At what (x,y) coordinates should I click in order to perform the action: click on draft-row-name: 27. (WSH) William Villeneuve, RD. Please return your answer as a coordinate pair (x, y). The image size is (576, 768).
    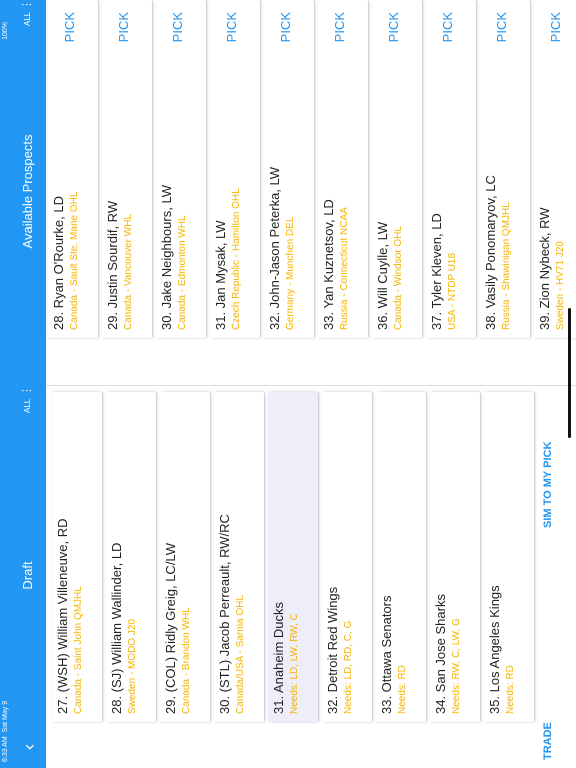
    Looking at the image, I should click on (62, 616).